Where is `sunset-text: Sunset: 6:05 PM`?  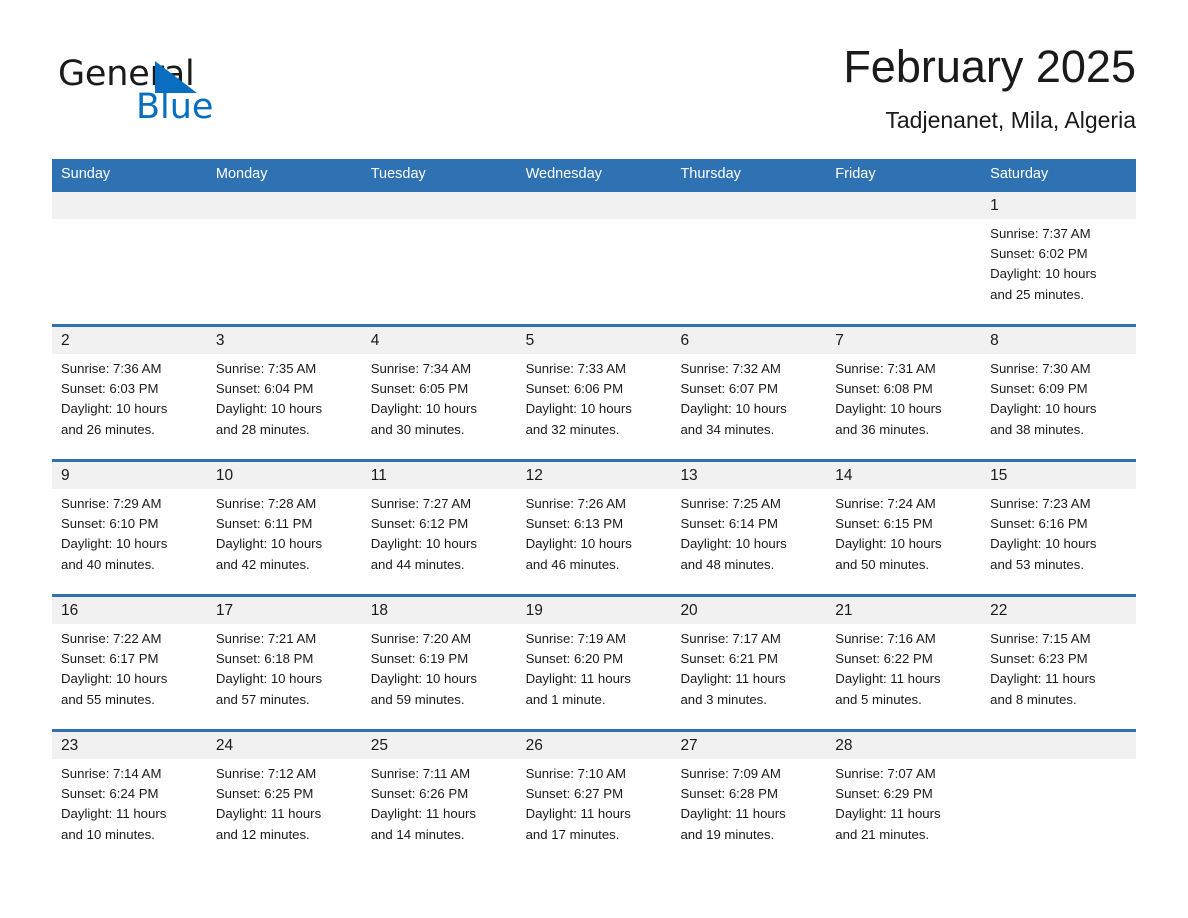
sunset-text: Sunset: 6:05 PM is located at coordinates (419, 389).